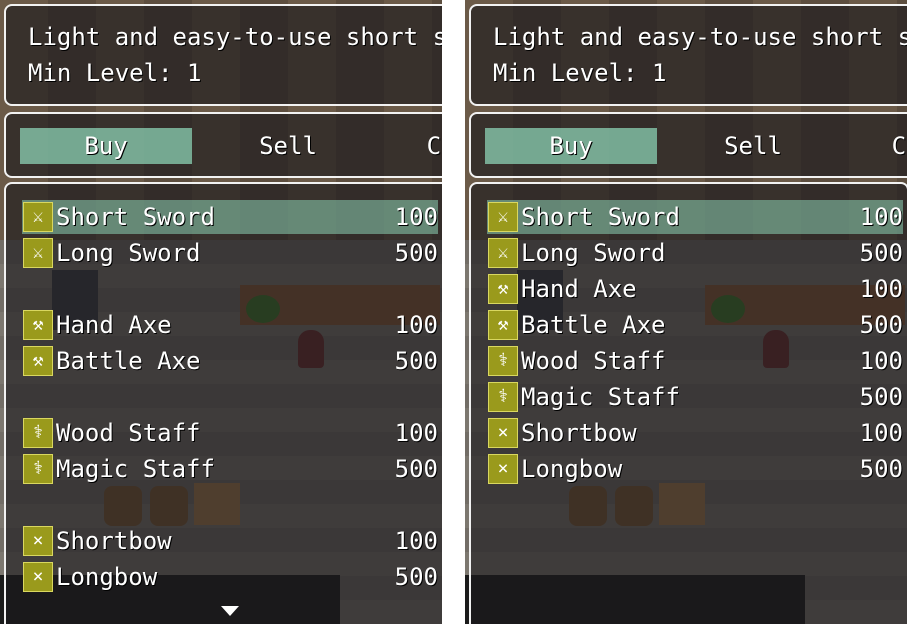 The width and height of the screenshot is (907, 624). Describe the element at coordinates (230, 611) in the screenshot. I see `scroll-down-icon` at that location.